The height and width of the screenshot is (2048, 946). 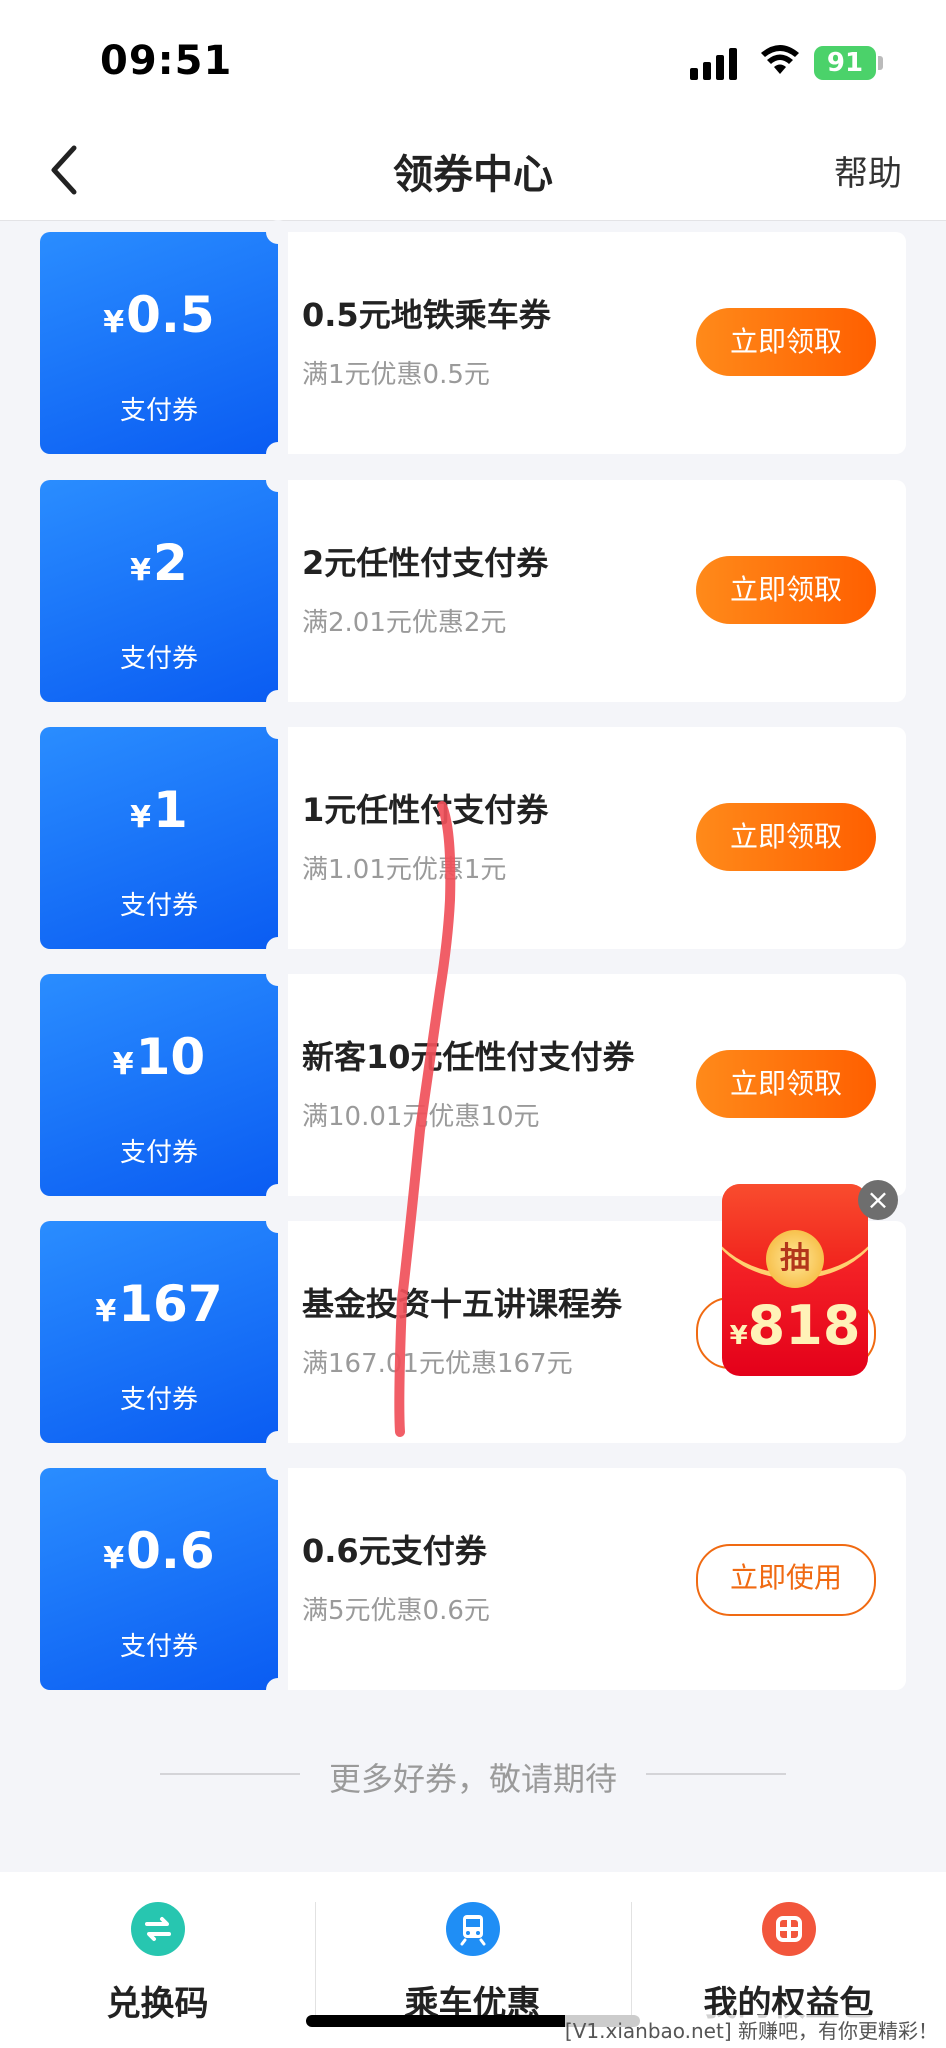 What do you see at coordinates (157, 2004) in the screenshot?
I see `tab-label: 兑换码` at bounding box center [157, 2004].